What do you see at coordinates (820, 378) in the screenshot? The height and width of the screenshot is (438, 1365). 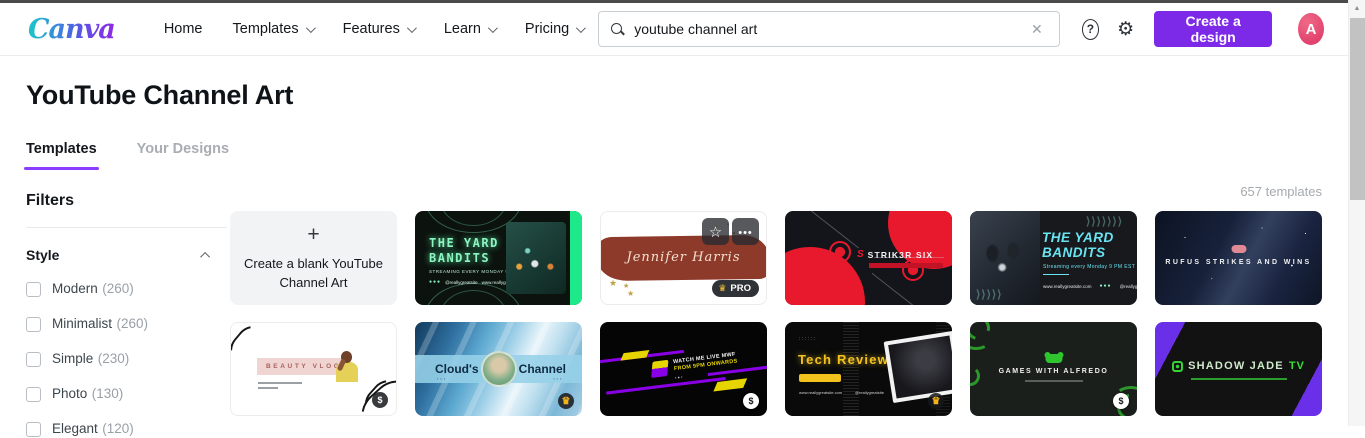 I see `subscribe-button-graphic` at bounding box center [820, 378].